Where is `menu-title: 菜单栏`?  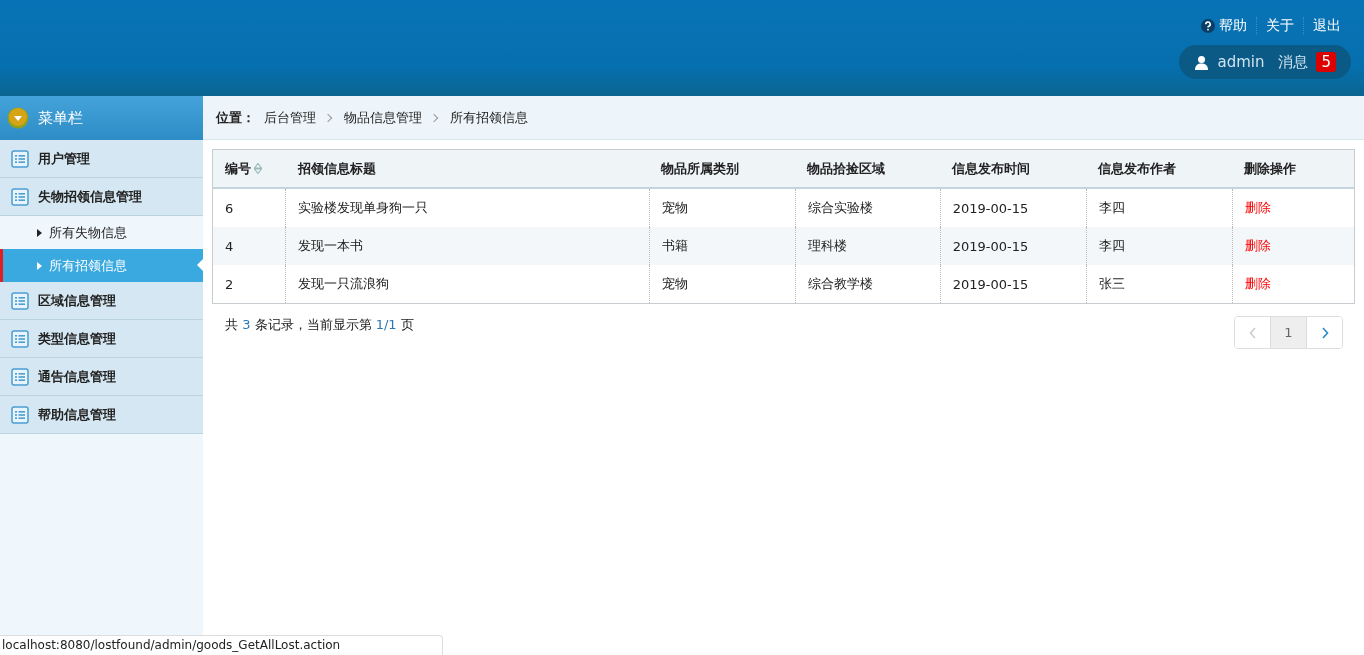
menu-title: 菜单栏 is located at coordinates (60, 118).